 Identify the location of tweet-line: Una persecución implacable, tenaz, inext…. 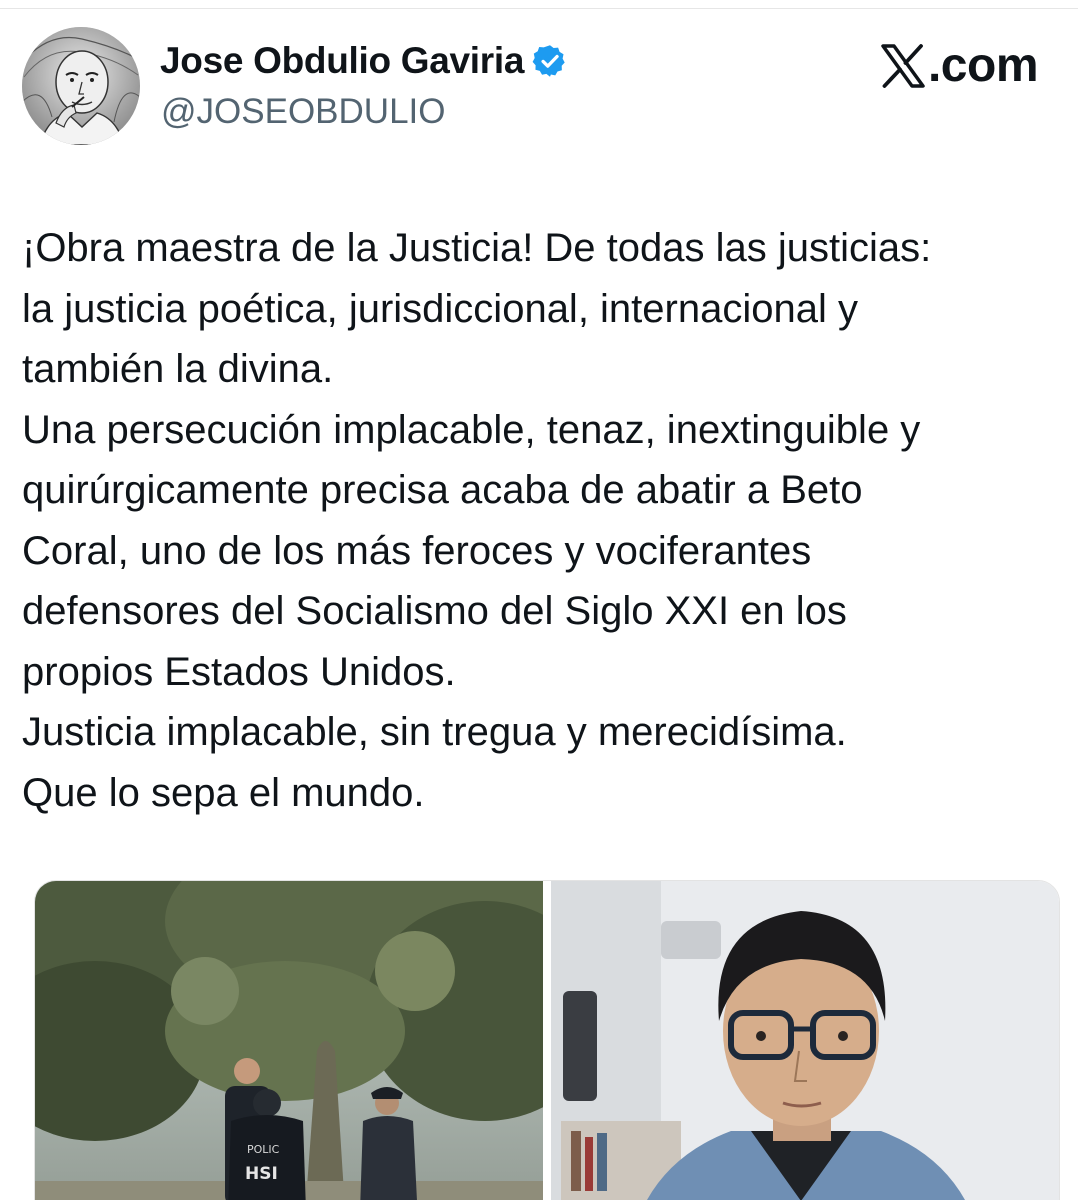
(471, 429).